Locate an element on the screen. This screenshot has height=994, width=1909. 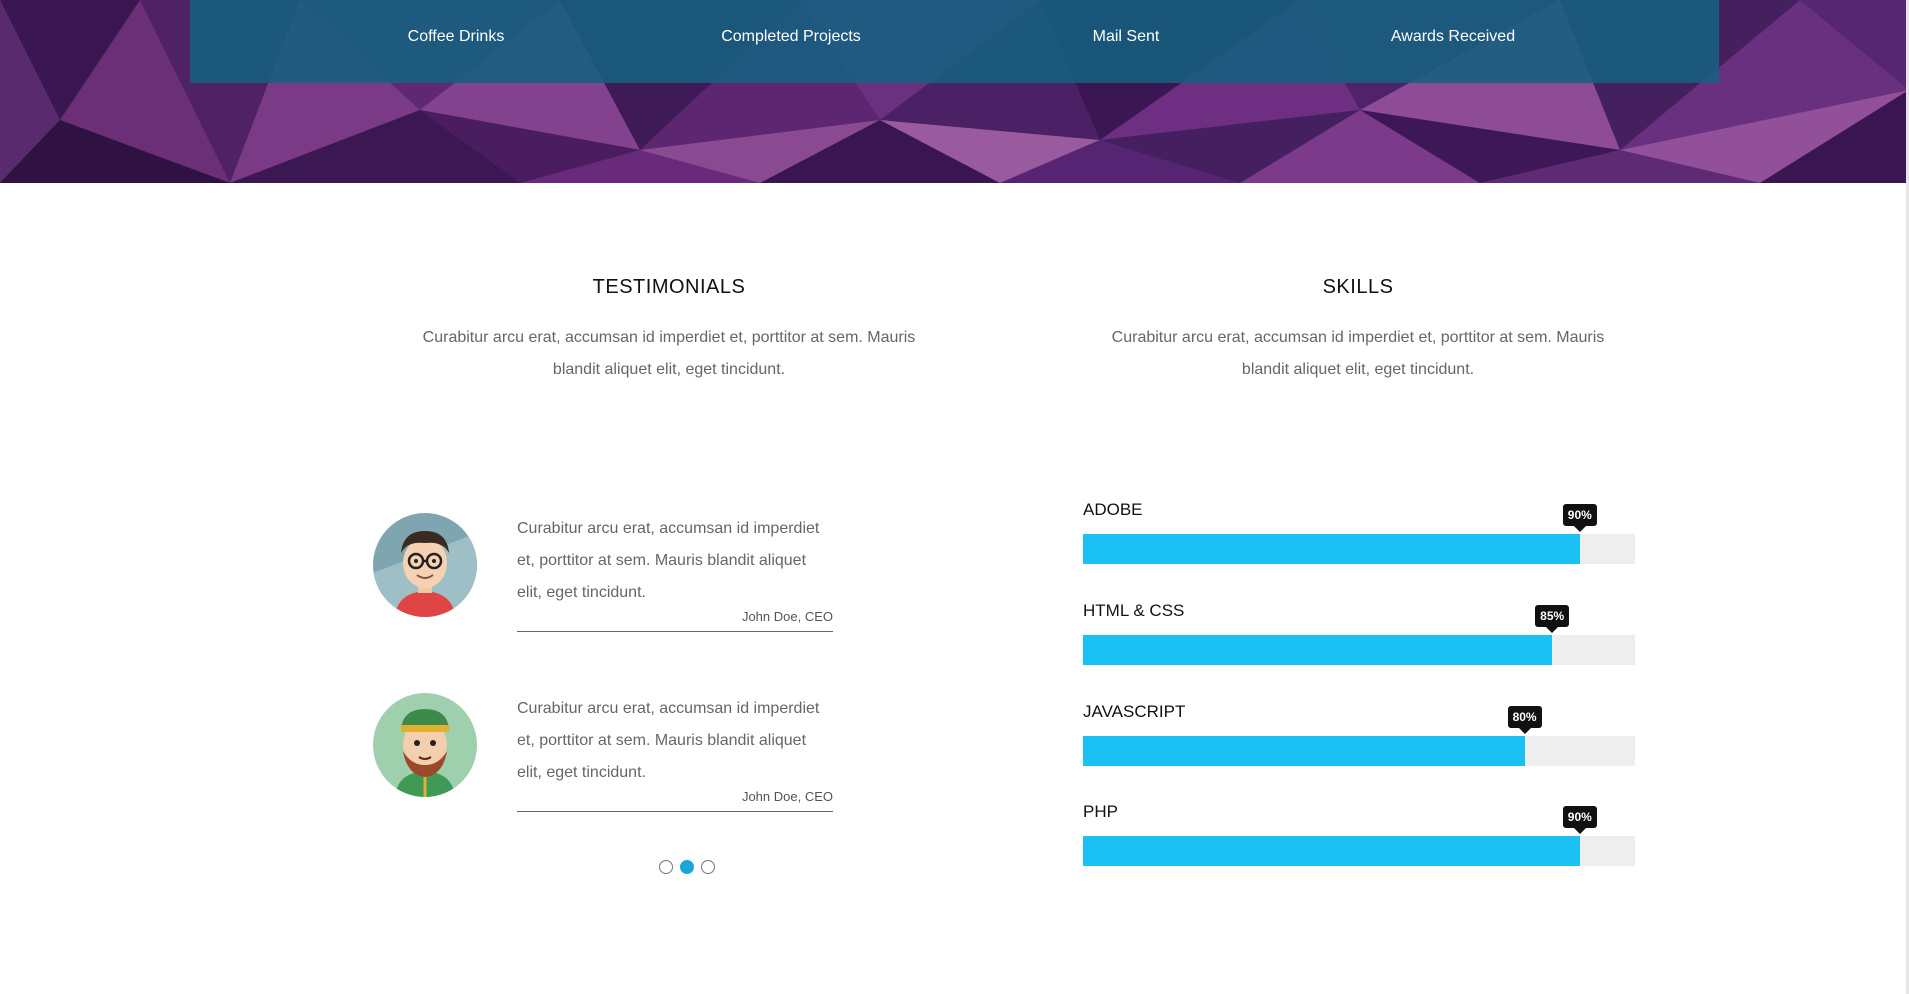
skills-title: SKILLS is located at coordinates (1358, 287).